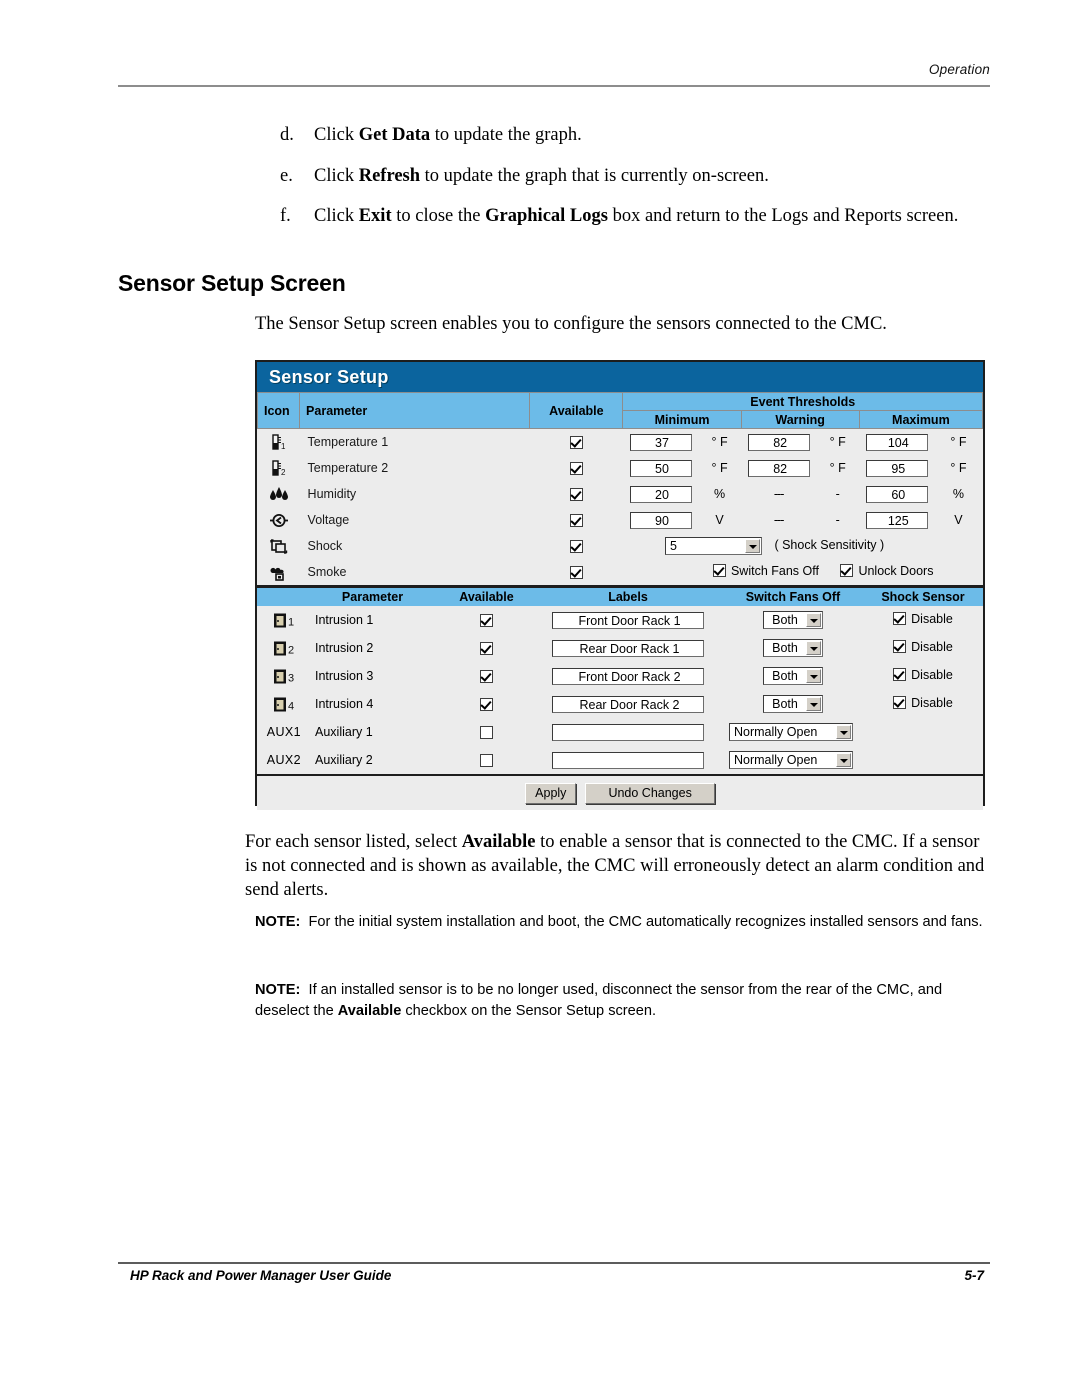  What do you see at coordinates (278, 468) in the screenshot?
I see `thermometer-icon: 2` at bounding box center [278, 468].